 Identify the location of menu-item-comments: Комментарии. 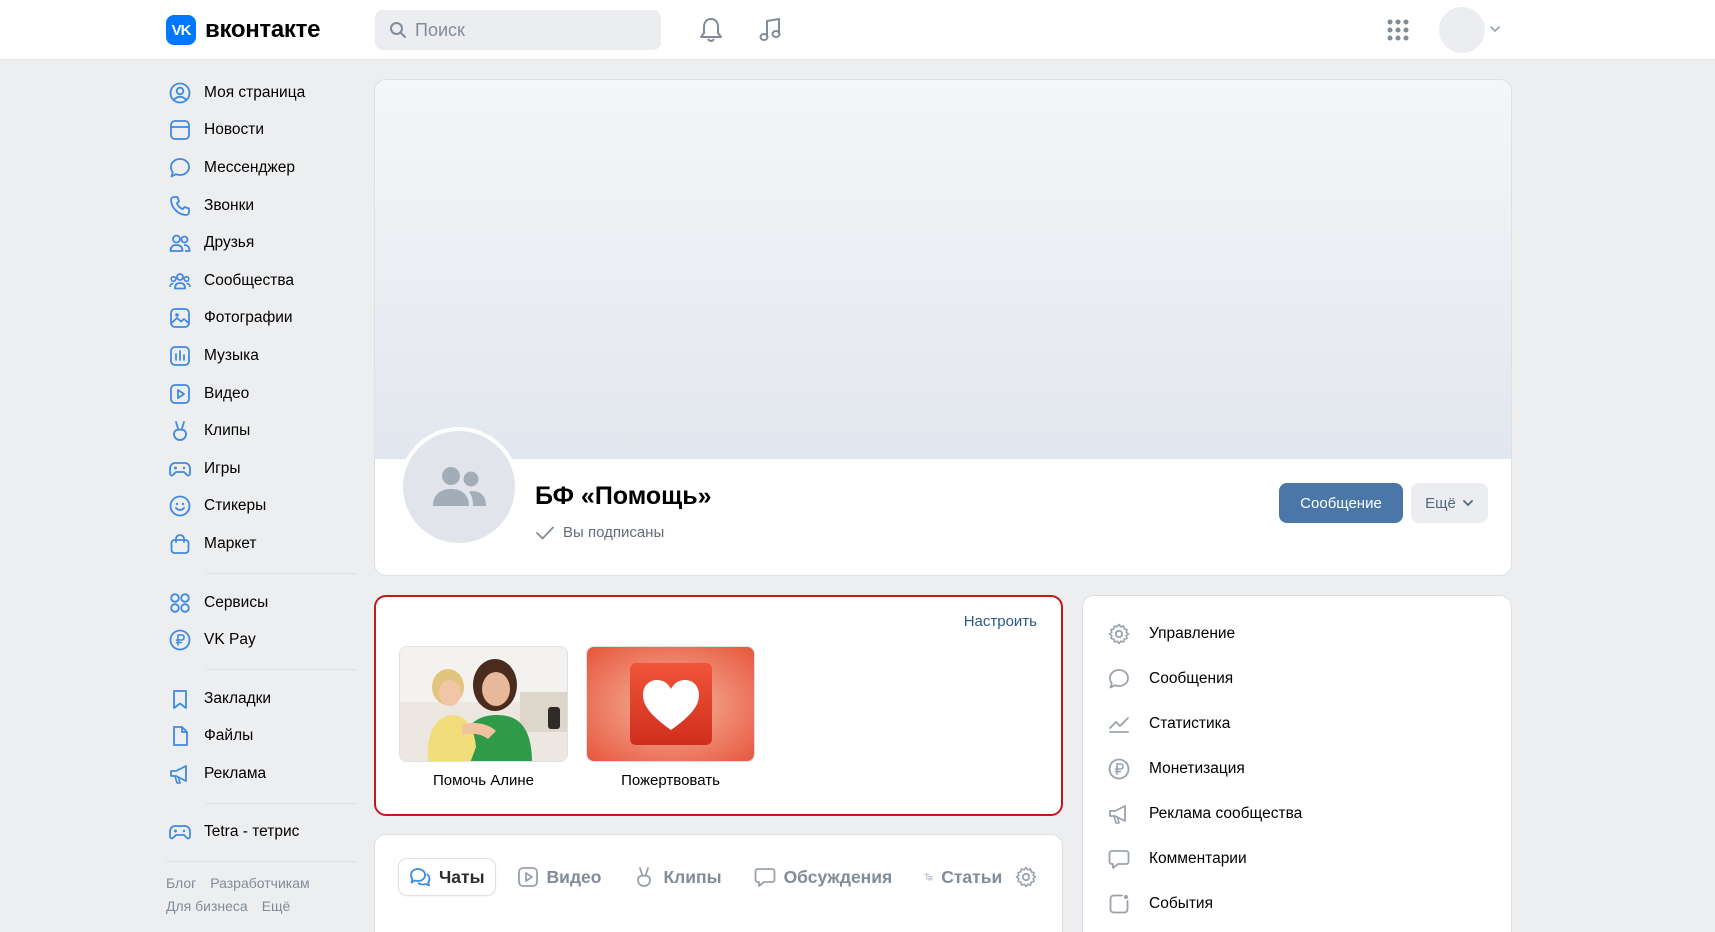
(1204, 858).